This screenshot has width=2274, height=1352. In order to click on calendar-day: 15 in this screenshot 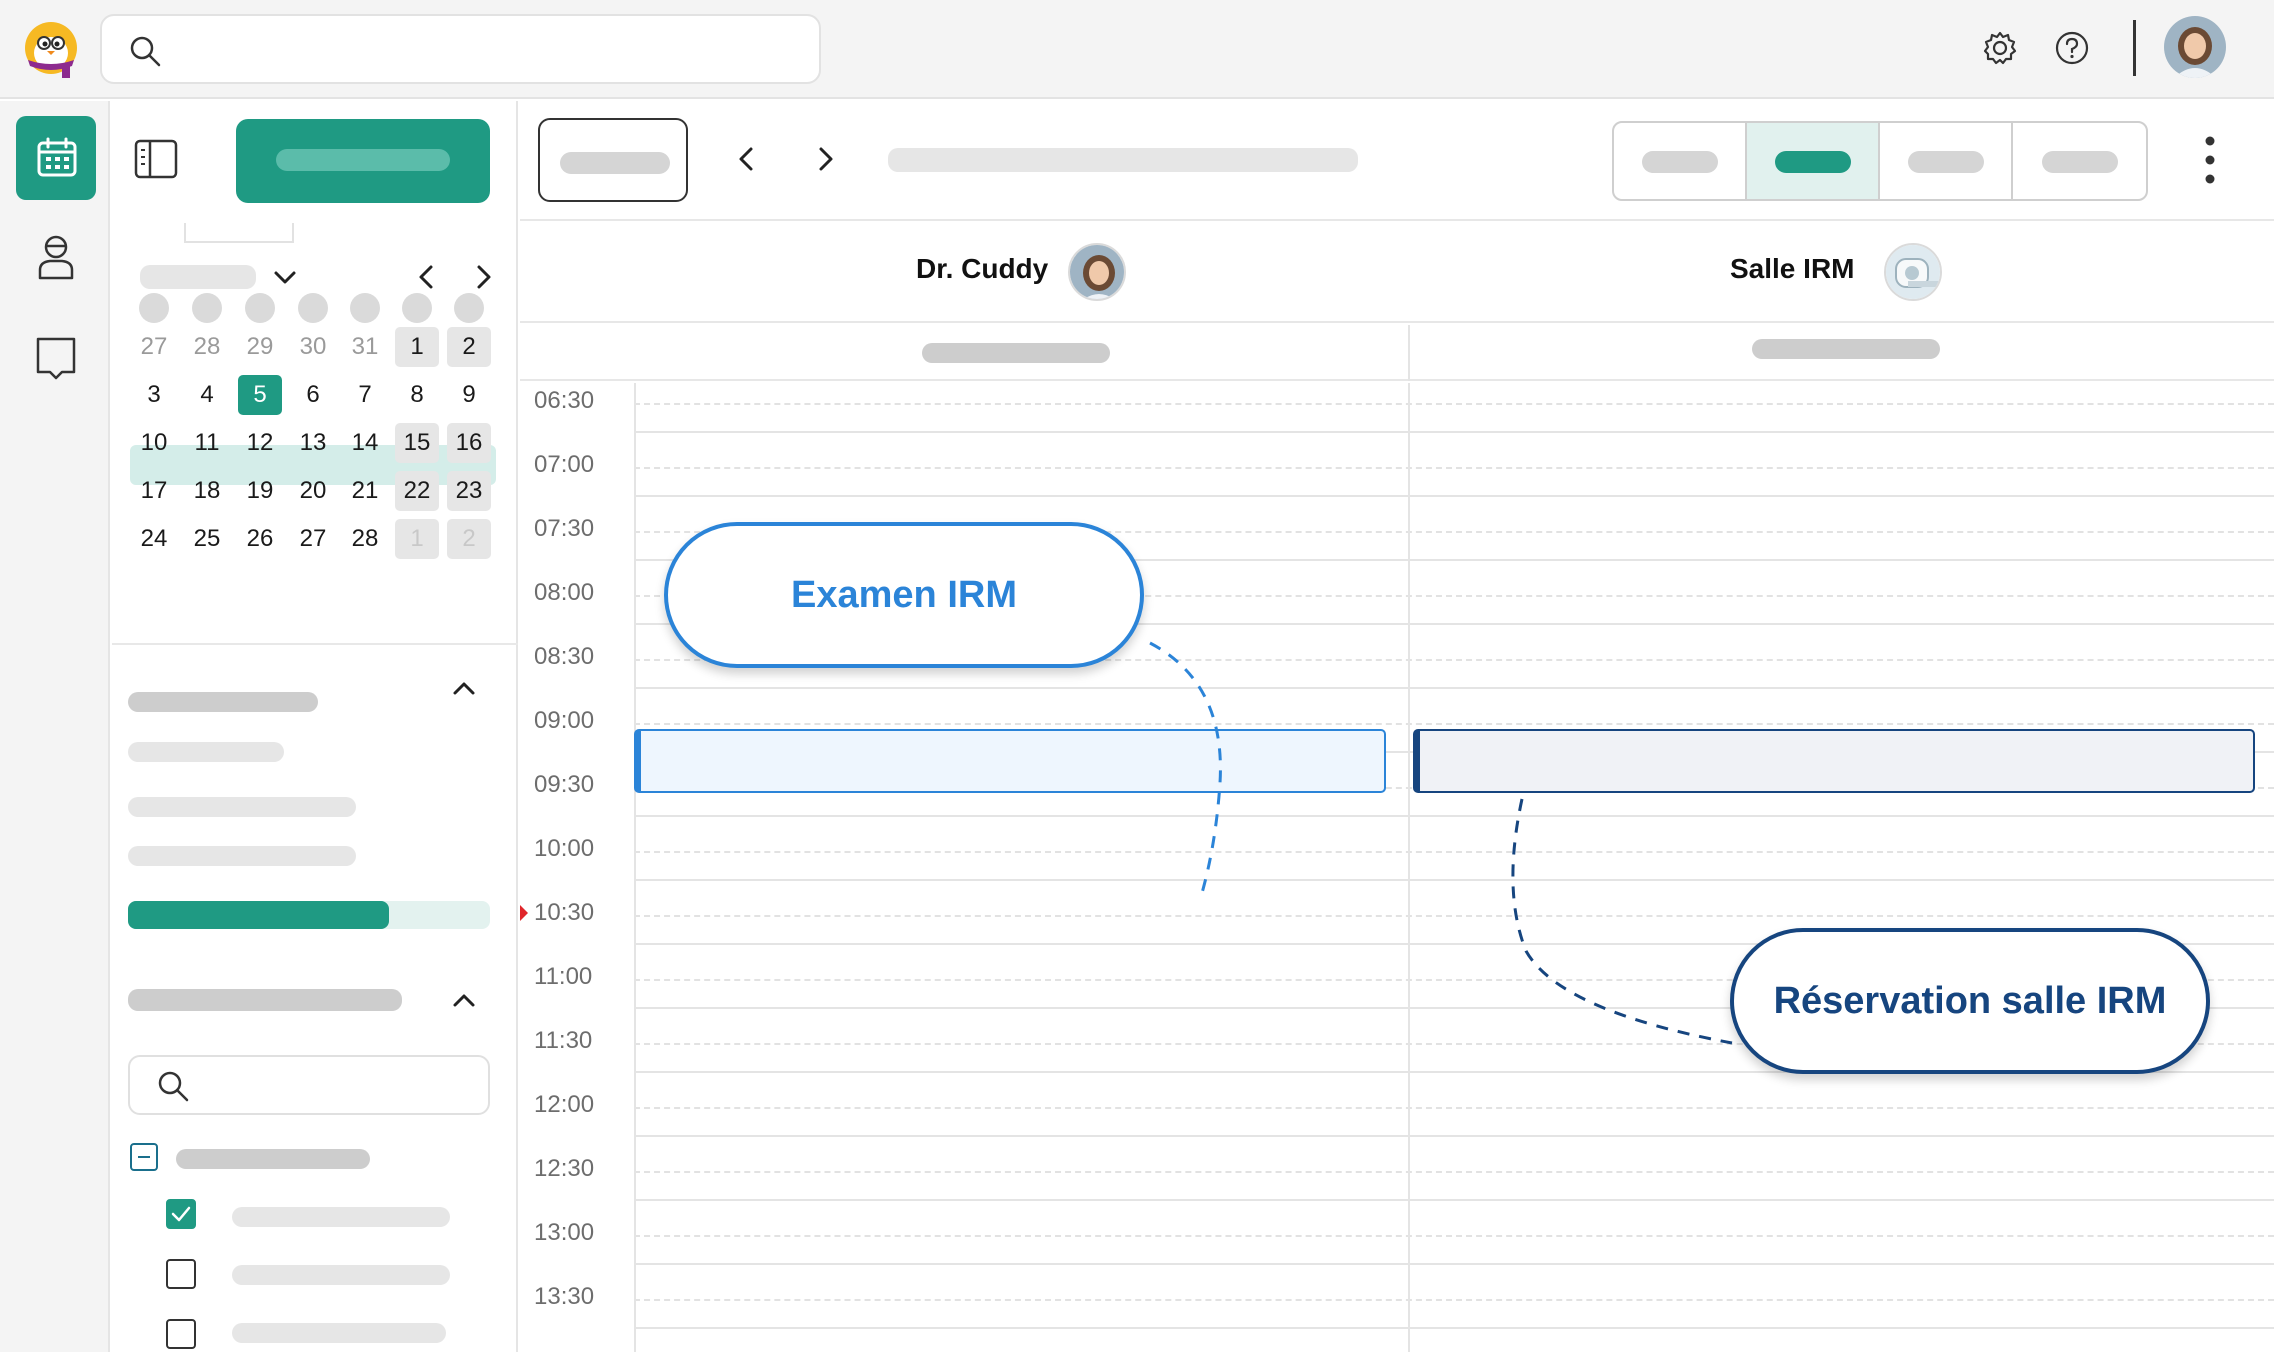, I will do `click(417, 443)`.